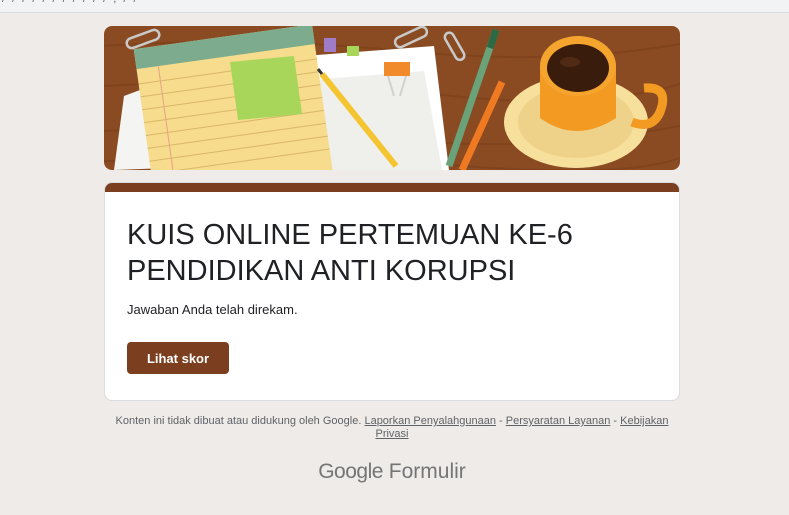 This screenshot has width=789, height=515. What do you see at coordinates (392, 187) in the screenshot?
I see `card-accent-bar` at bounding box center [392, 187].